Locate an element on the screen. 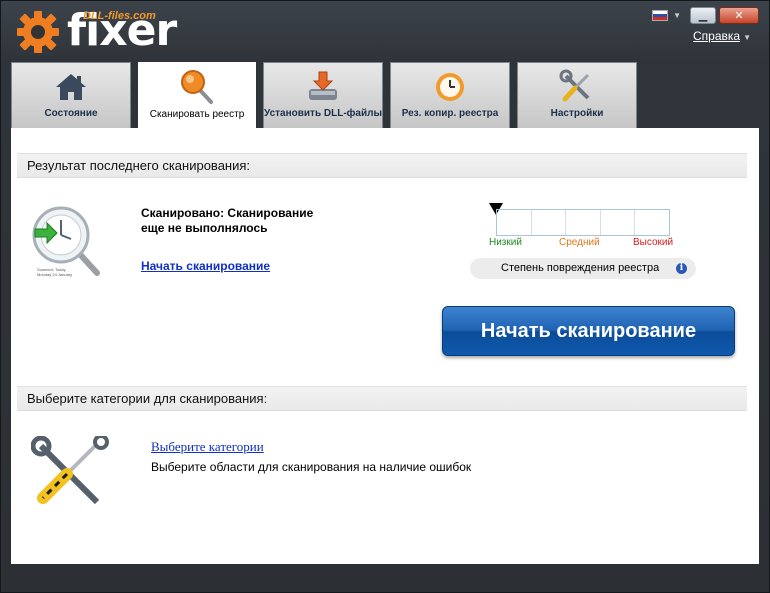 Image resolution: width=770 pixels, height=593 pixels. gear-logo-icon is located at coordinates (38, 32).